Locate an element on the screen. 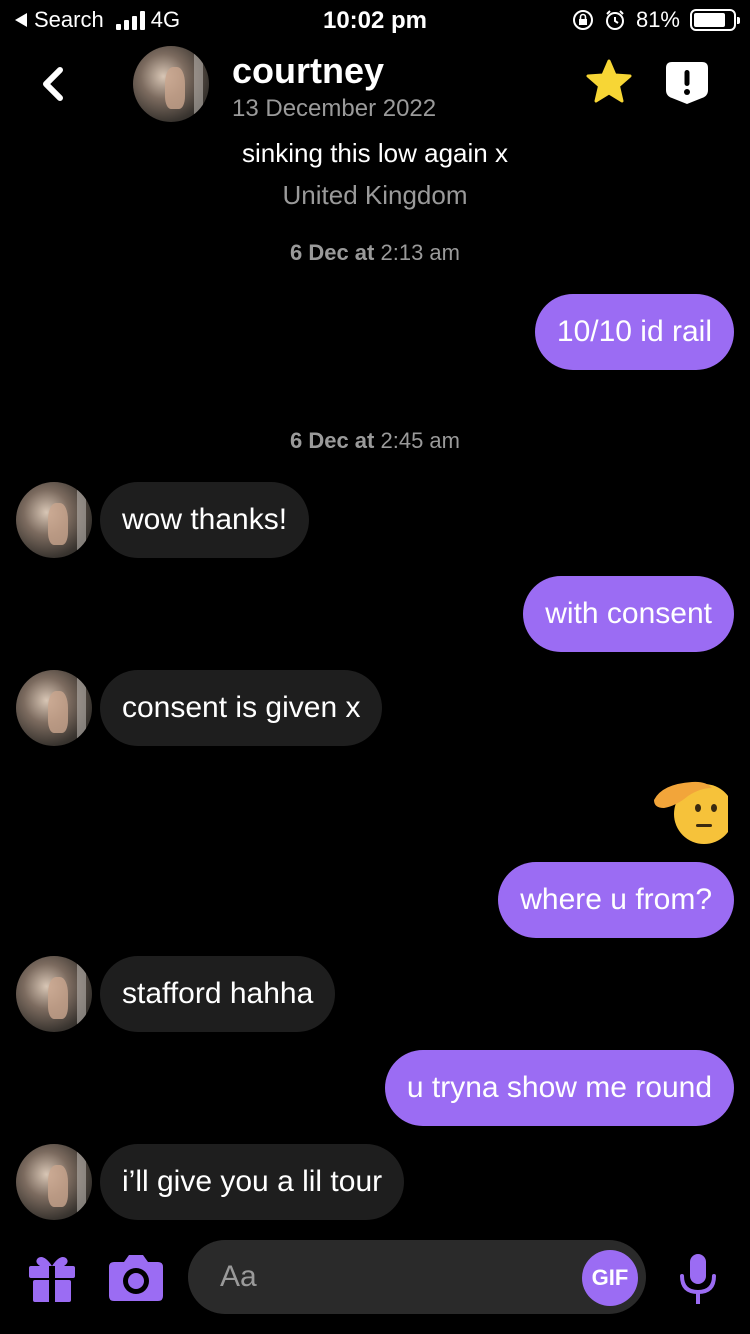 The height and width of the screenshot is (1334, 750). incoming-message: i’ll give you a lil tour is located at coordinates (252, 1182).